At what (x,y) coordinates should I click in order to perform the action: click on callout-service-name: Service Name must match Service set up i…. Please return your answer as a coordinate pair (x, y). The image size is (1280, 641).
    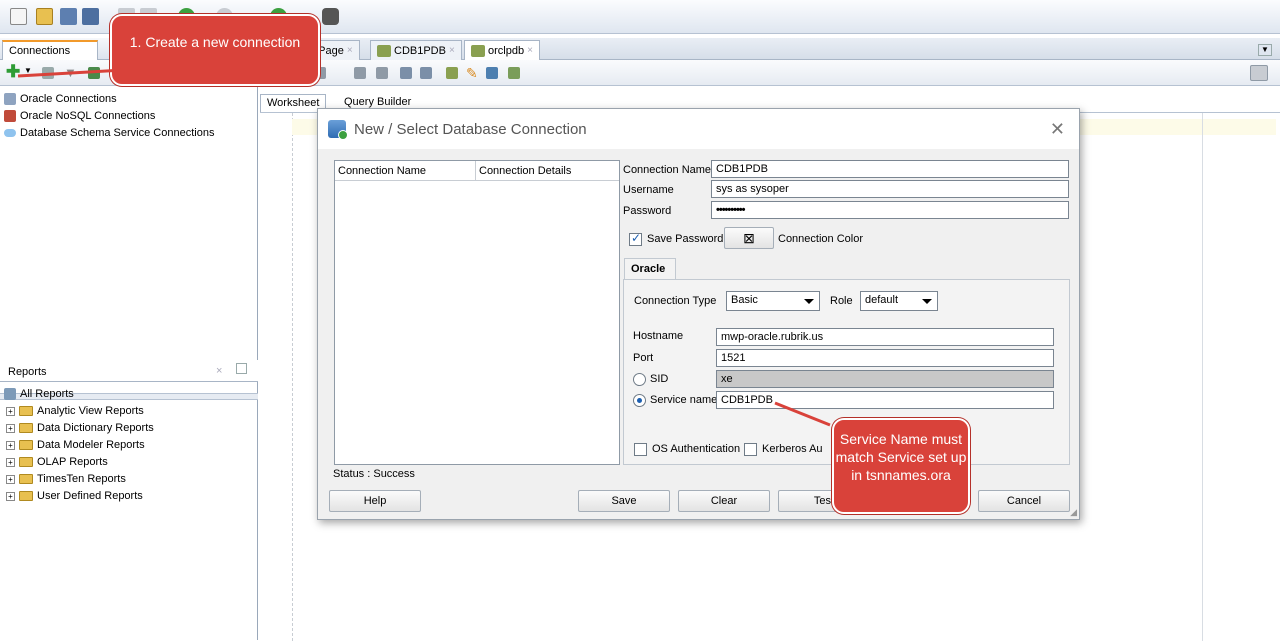
    Looking at the image, I should click on (901, 466).